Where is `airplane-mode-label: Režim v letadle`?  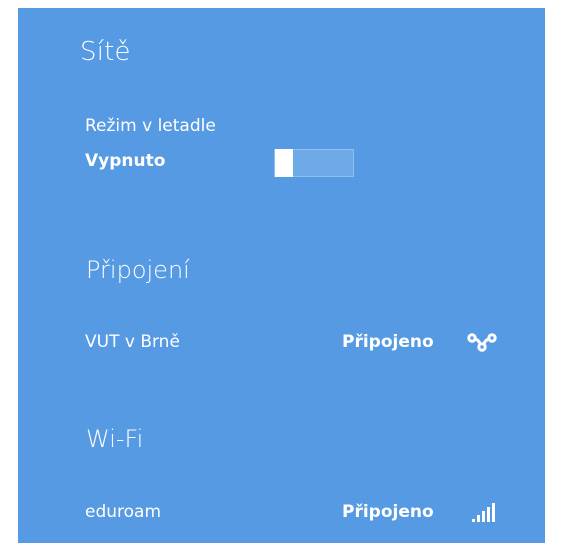
airplane-mode-label: Režim v letadle is located at coordinates (150, 126).